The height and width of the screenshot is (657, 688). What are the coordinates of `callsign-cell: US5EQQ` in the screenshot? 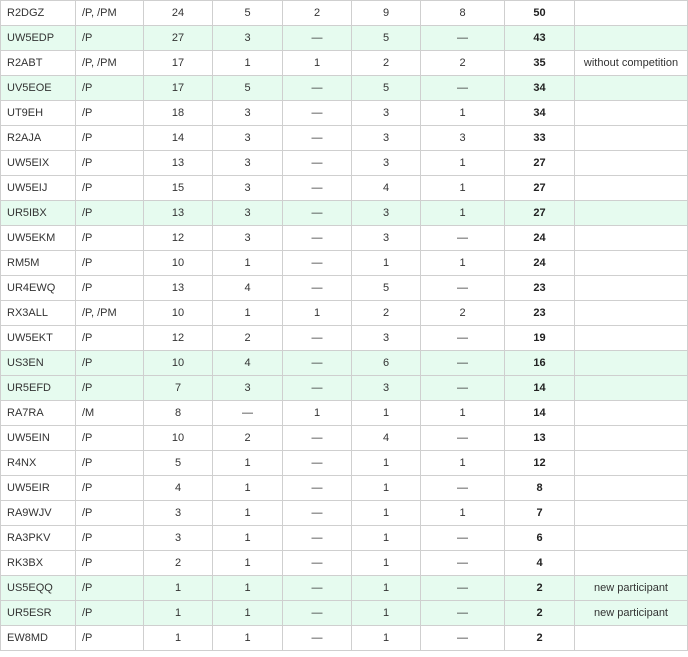 It's located at (38, 588).